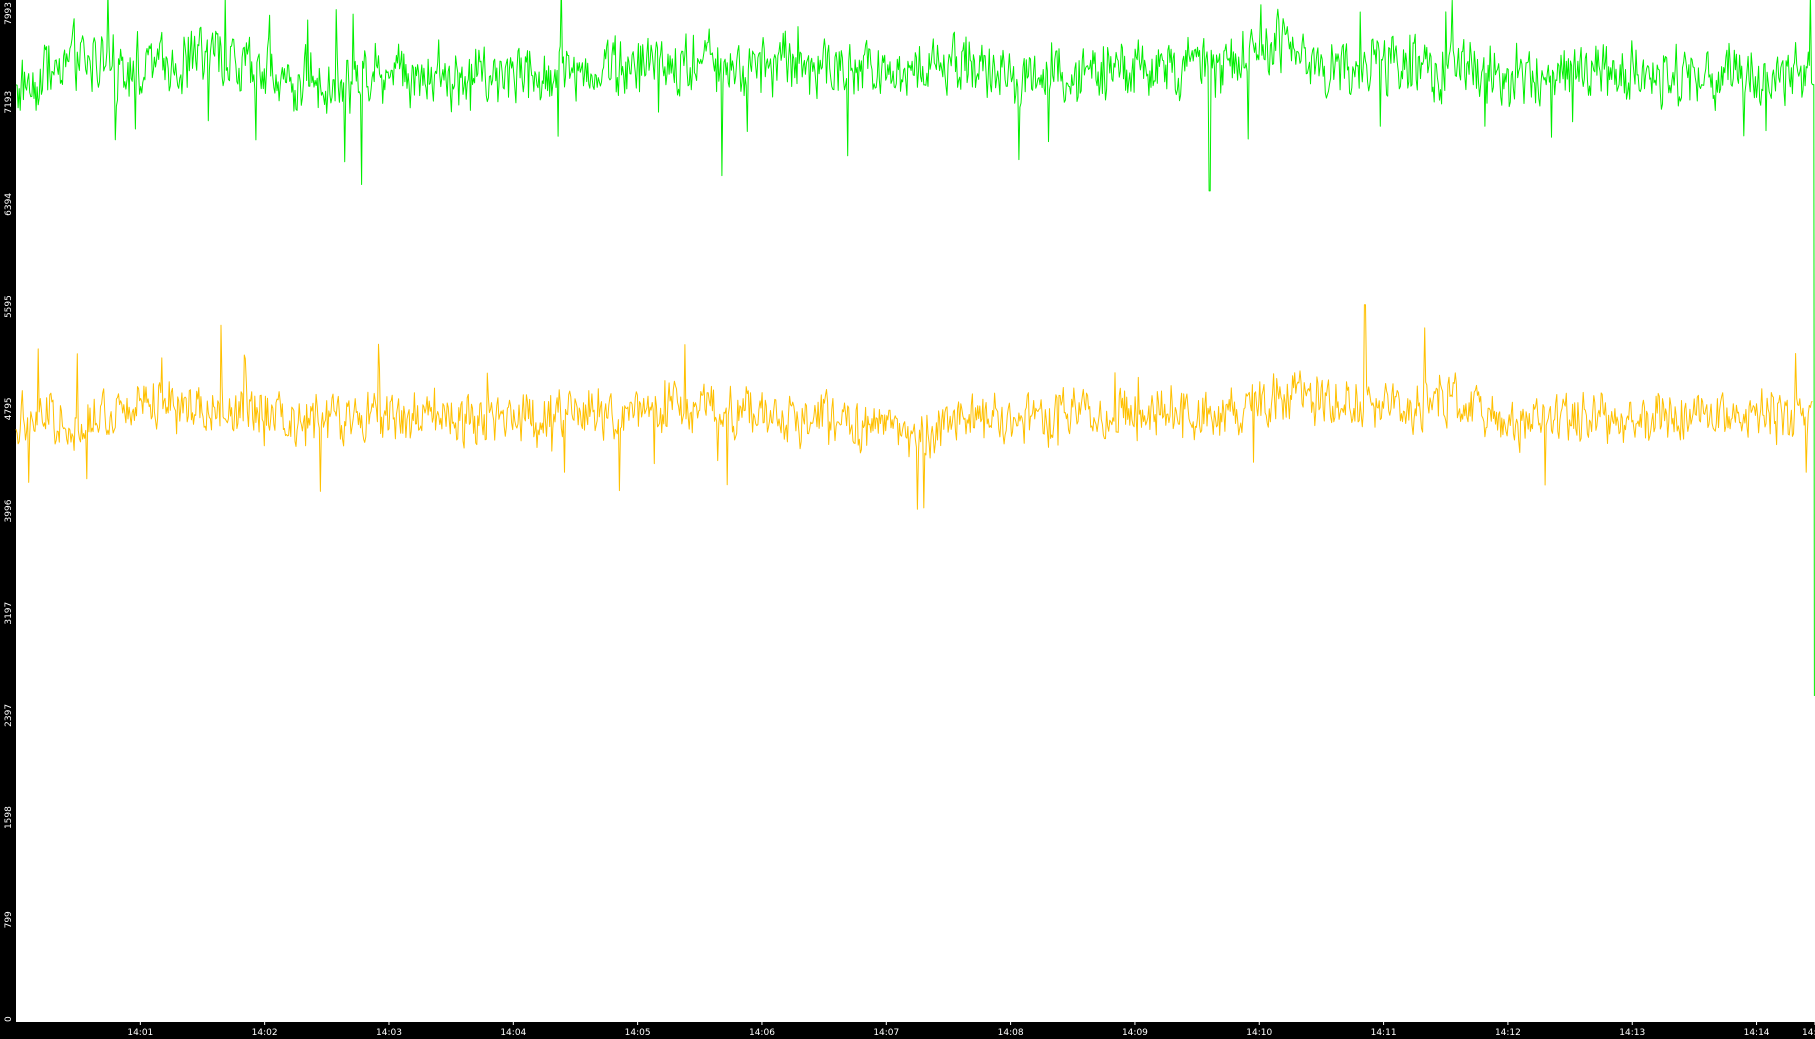 This screenshot has height=1039, width=1815. I want to click on y-tick-label: 3996, so click(9, 510).